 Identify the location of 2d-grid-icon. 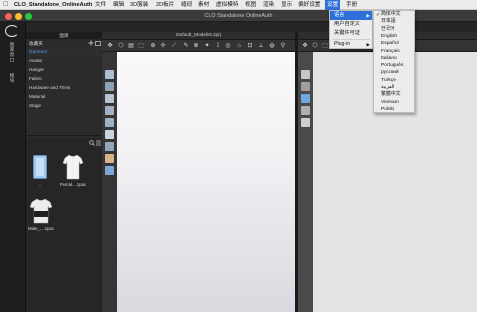
(305, 86).